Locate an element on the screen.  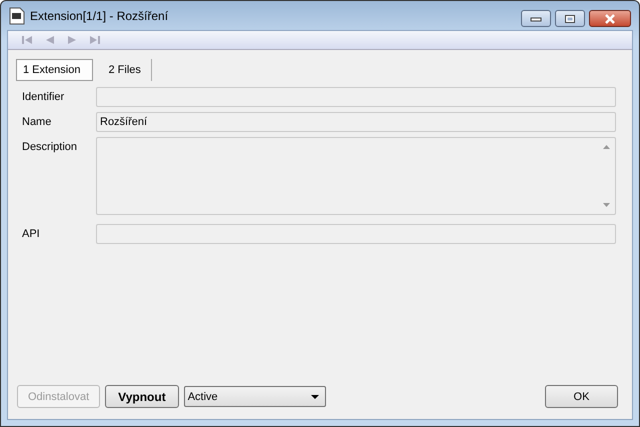
close-icon is located at coordinates (610, 19).